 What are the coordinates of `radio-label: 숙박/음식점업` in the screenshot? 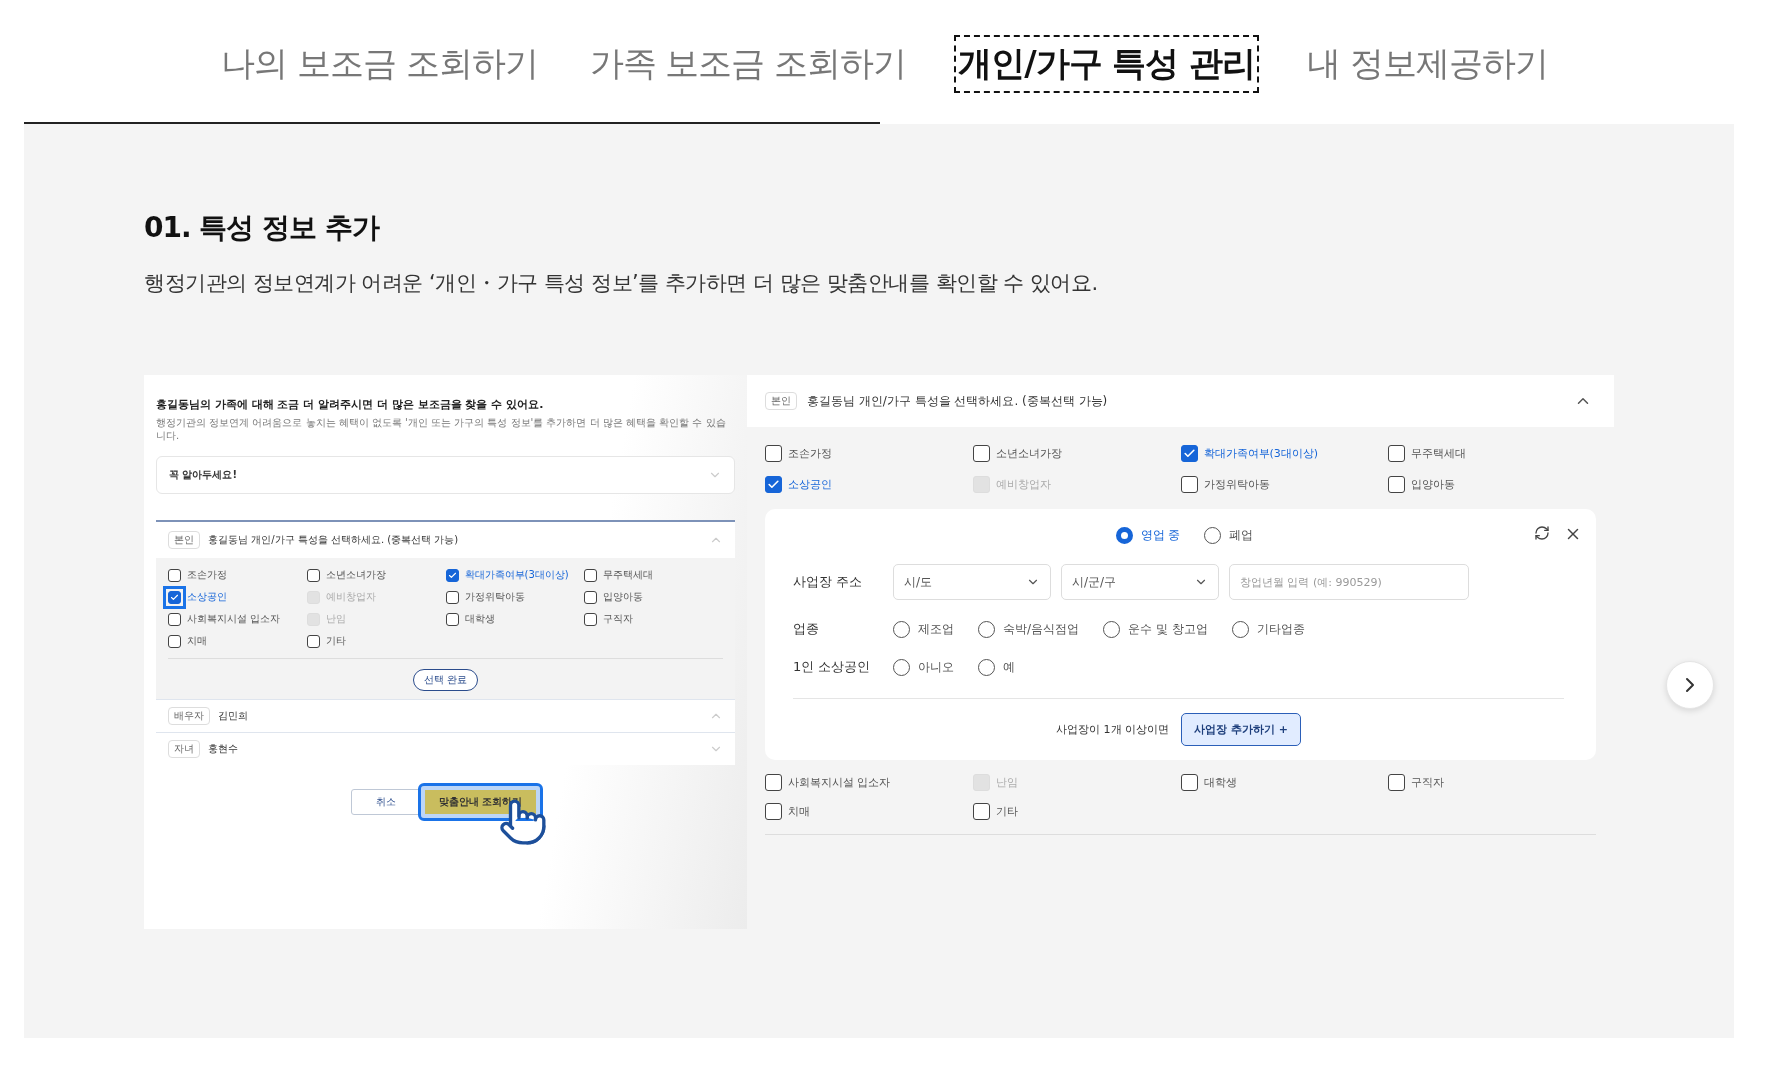 It's located at (1041, 629).